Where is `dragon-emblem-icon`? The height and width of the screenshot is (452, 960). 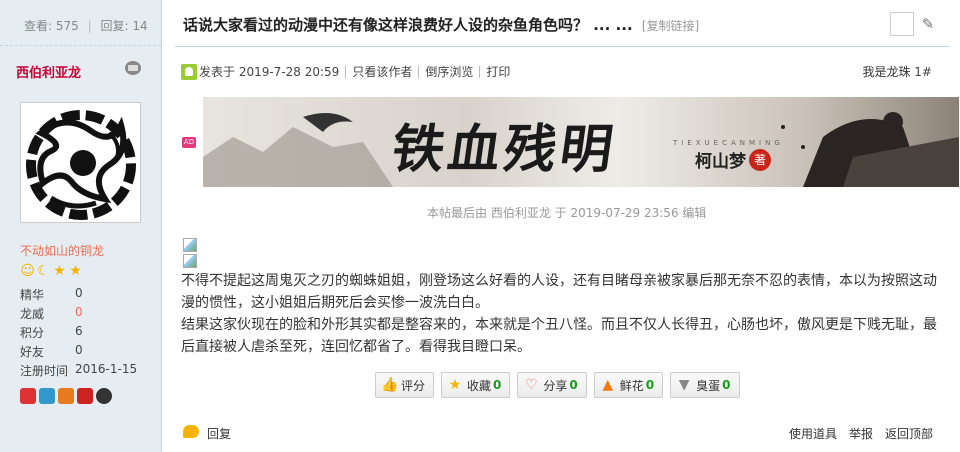
dragon-emblem-icon is located at coordinates (80, 162).